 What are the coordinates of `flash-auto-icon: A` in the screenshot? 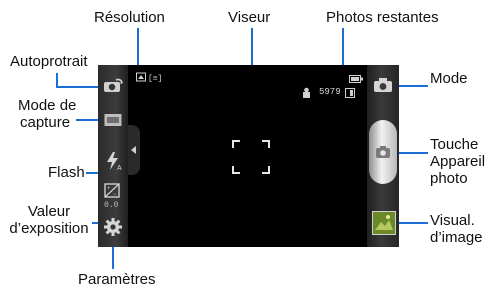 It's located at (114, 163).